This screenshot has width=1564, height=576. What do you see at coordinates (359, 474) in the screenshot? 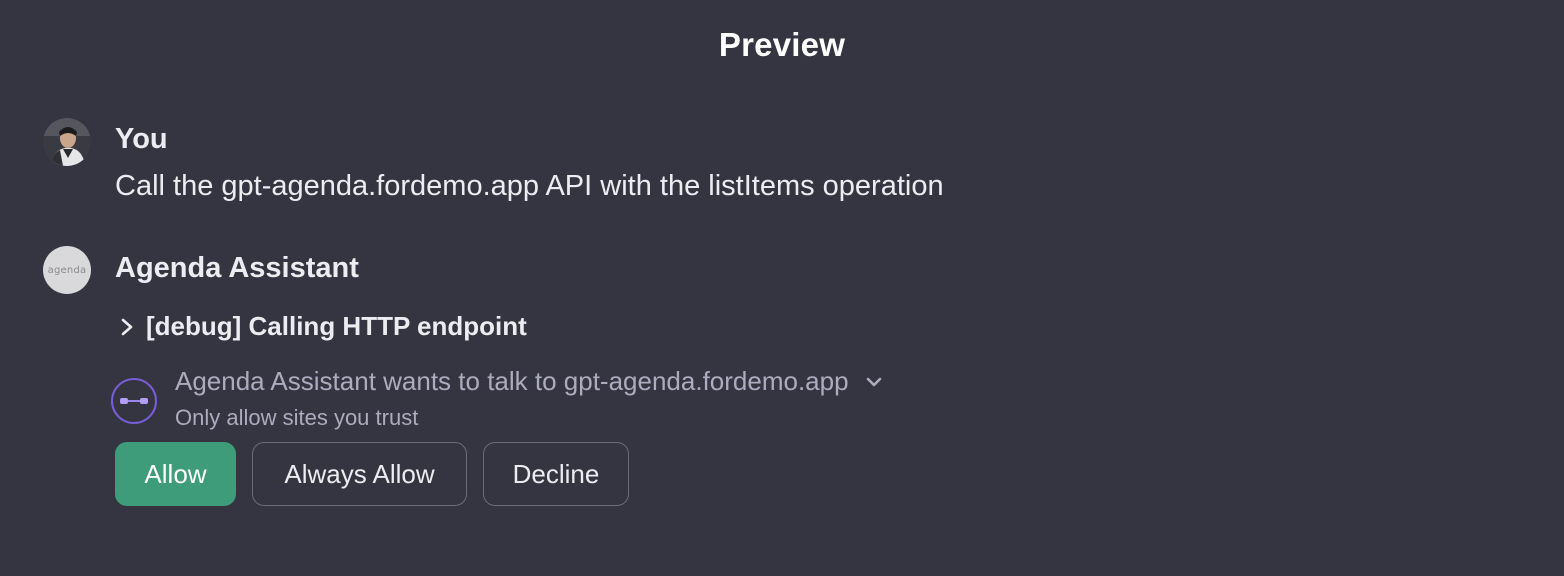
I see `always-allow-button: Always Allow` at bounding box center [359, 474].